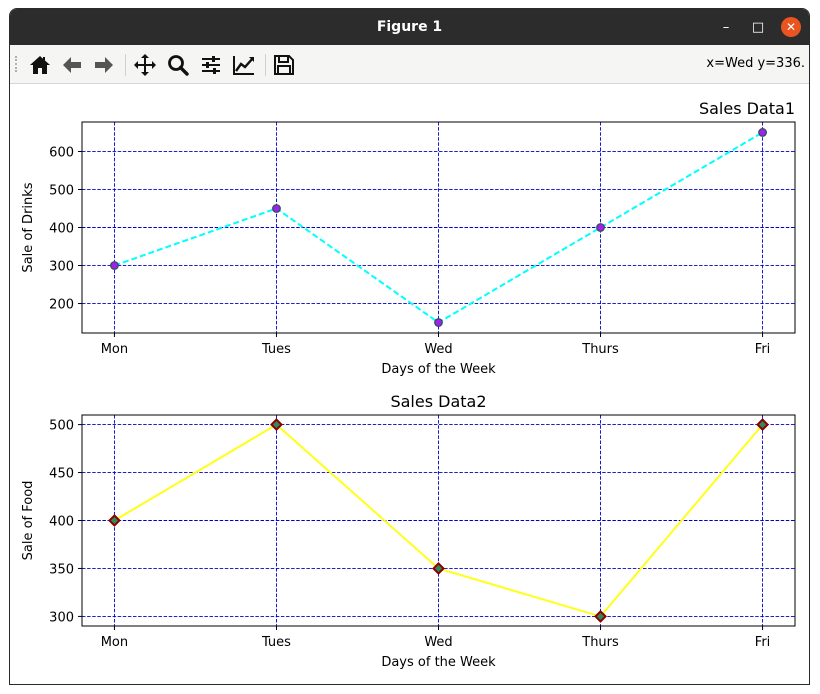 The image size is (820, 694). I want to click on home-icon, so click(40, 65).